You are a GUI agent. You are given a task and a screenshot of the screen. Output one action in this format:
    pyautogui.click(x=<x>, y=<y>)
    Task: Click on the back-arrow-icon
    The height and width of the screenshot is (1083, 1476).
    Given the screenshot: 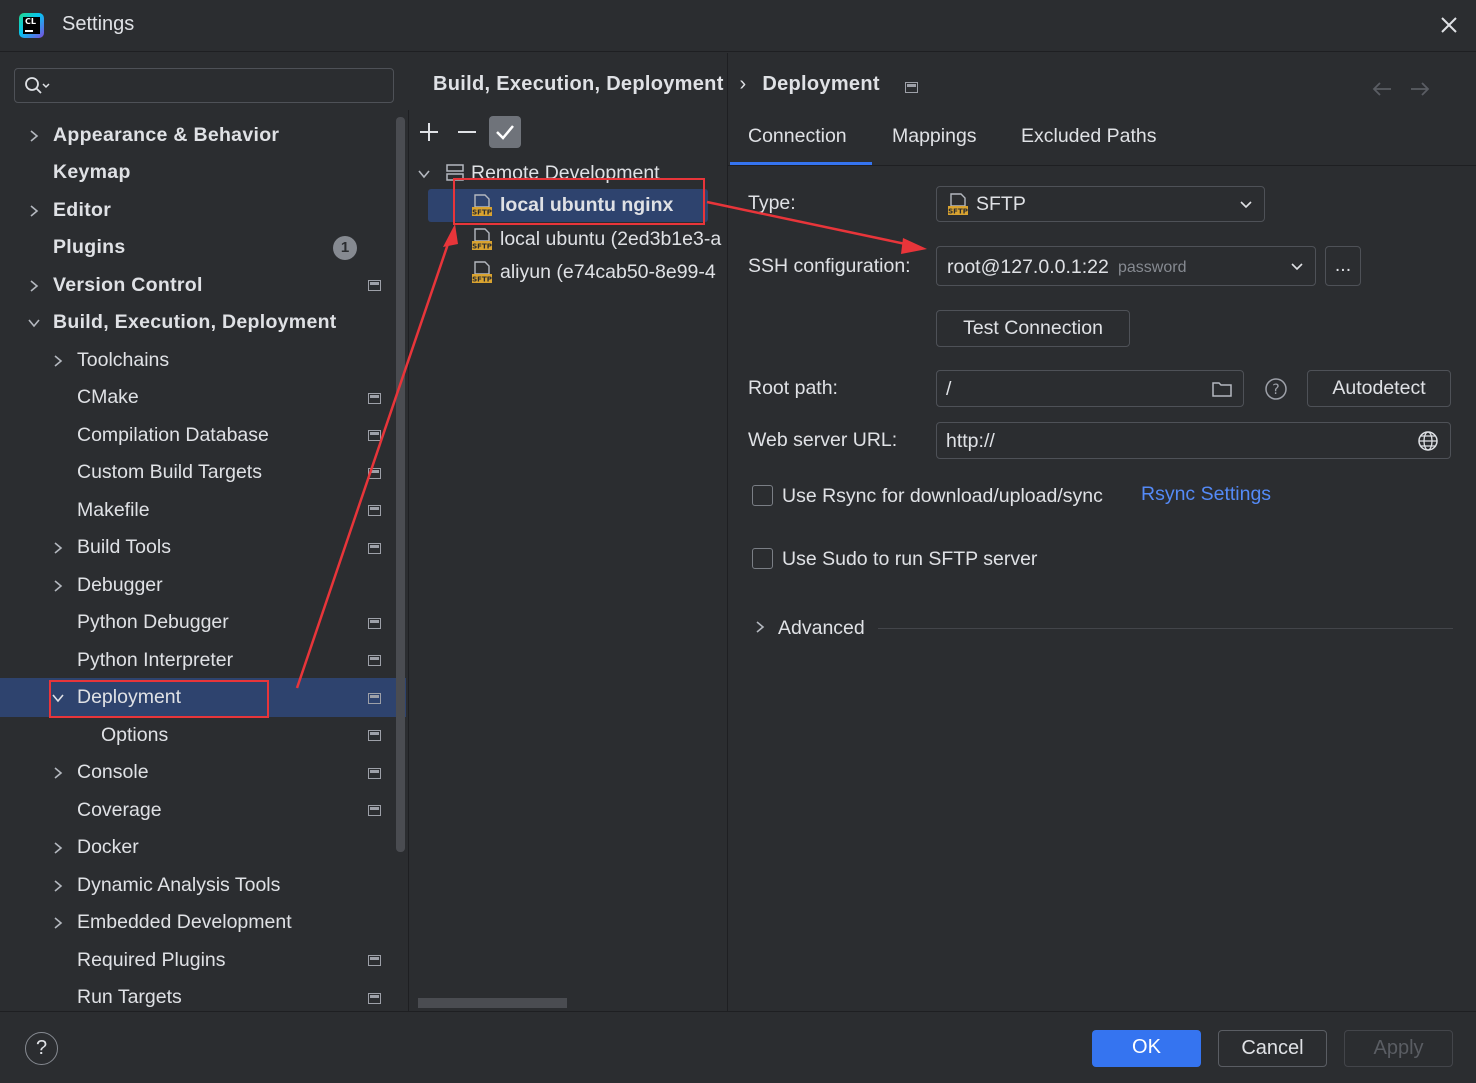 What is the action you would take?
    pyautogui.click(x=1382, y=89)
    